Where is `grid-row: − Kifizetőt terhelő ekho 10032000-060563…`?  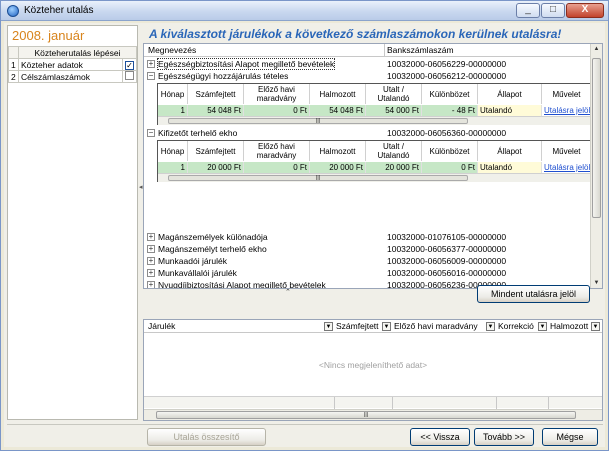 grid-row: − Kifizetőt terhelő ekho 10032000-060563… is located at coordinates (367, 133).